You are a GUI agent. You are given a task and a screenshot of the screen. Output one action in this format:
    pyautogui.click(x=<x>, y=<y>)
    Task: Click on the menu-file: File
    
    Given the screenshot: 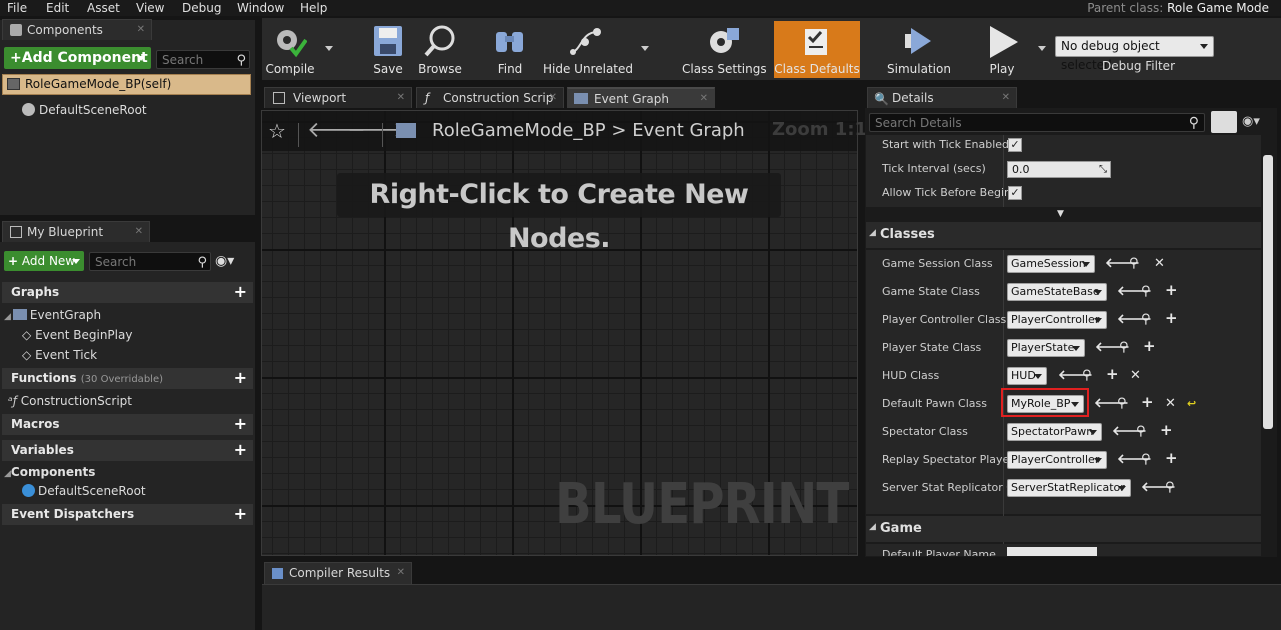 What is the action you would take?
    pyautogui.click(x=17, y=8)
    